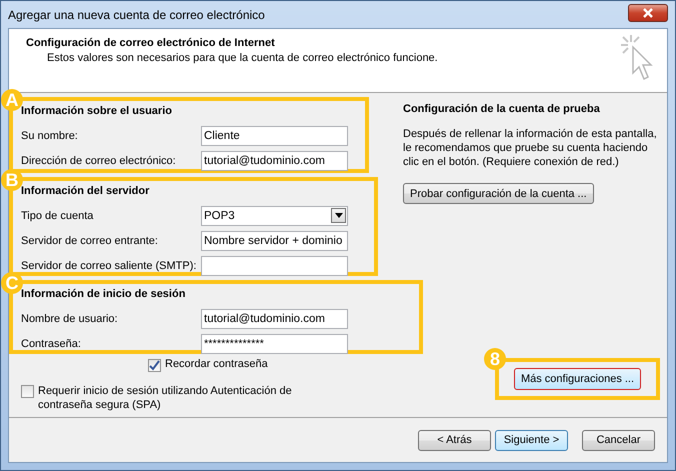 The height and width of the screenshot is (471, 676). Describe the element at coordinates (12, 180) in the screenshot. I see `step-badge: B` at that location.